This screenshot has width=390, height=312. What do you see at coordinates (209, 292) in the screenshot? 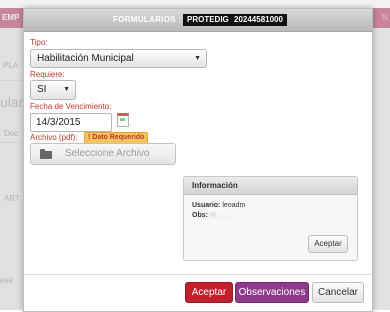
I see `accept-button: Aceptar` at bounding box center [209, 292].